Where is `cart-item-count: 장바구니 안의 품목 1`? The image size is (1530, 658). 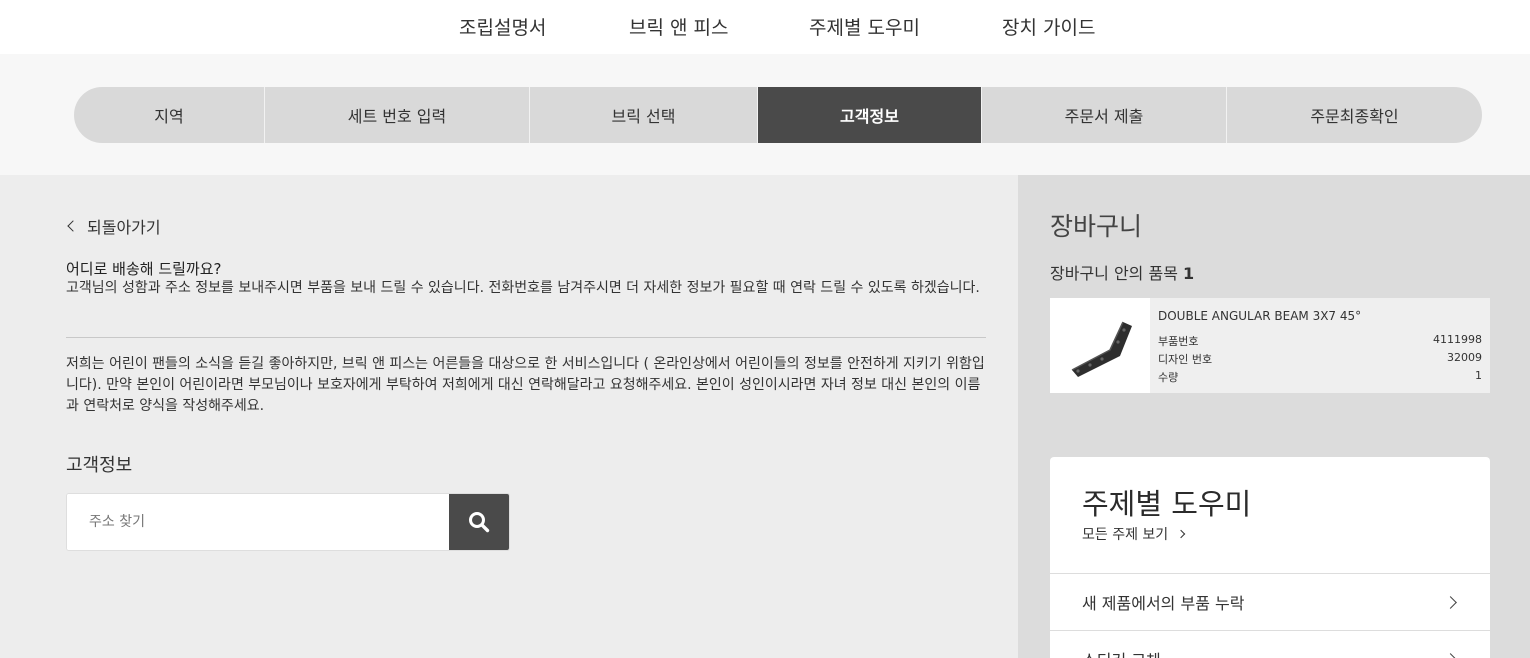
cart-item-count: 장바구니 안의 품목 1 is located at coordinates (1122, 272).